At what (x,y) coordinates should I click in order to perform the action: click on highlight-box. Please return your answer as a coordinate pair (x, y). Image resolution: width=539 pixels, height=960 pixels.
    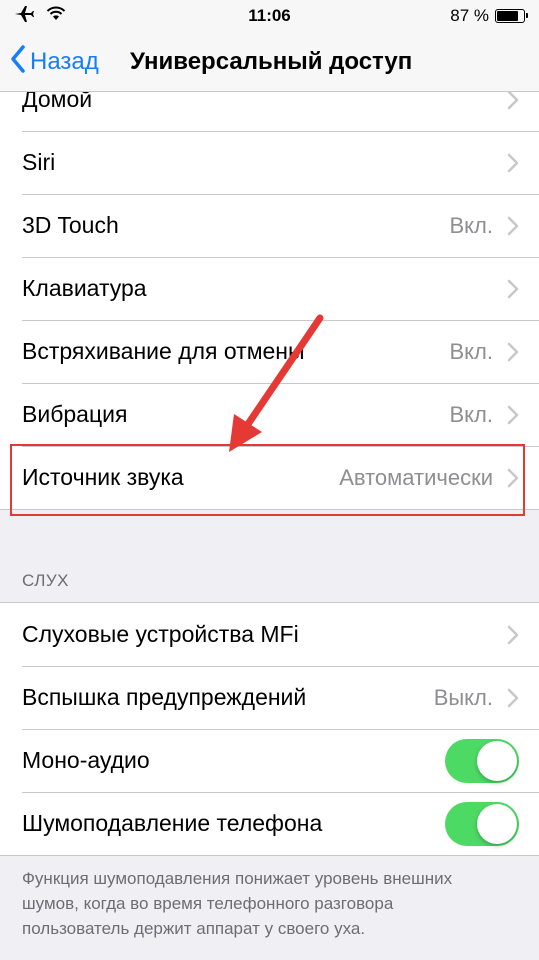
    Looking at the image, I should click on (267, 480).